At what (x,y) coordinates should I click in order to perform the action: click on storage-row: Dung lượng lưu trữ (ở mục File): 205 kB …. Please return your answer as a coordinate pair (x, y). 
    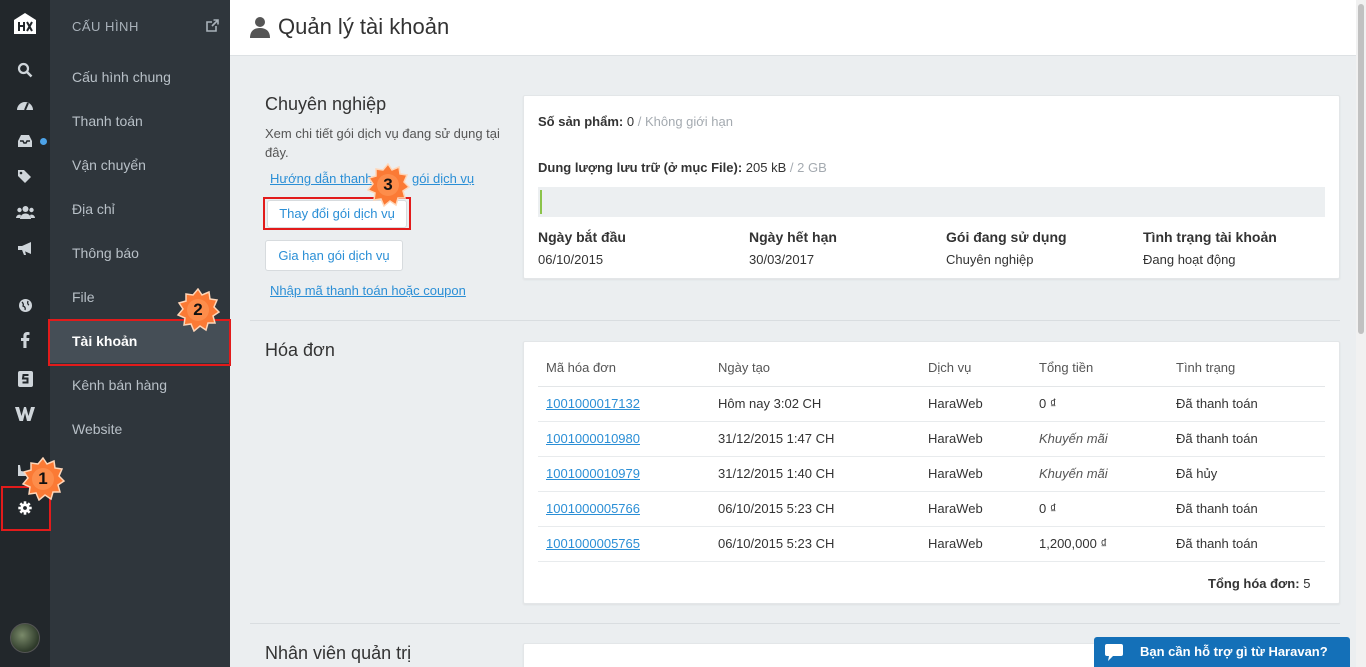
    Looking at the image, I should click on (682, 167).